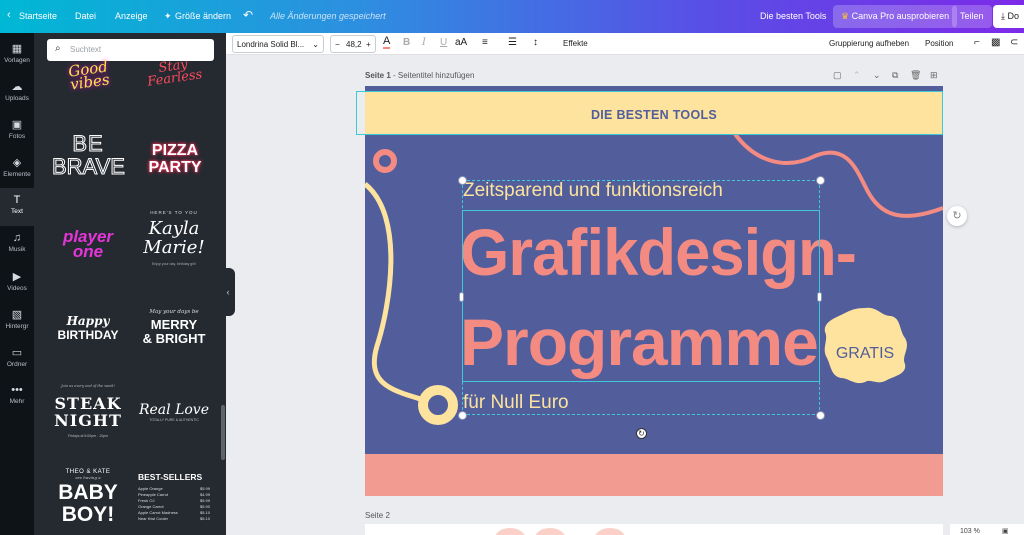 Image resolution: width=1024 pixels, height=535 pixels. I want to click on back-chevron-icon: ‹, so click(9, 15).